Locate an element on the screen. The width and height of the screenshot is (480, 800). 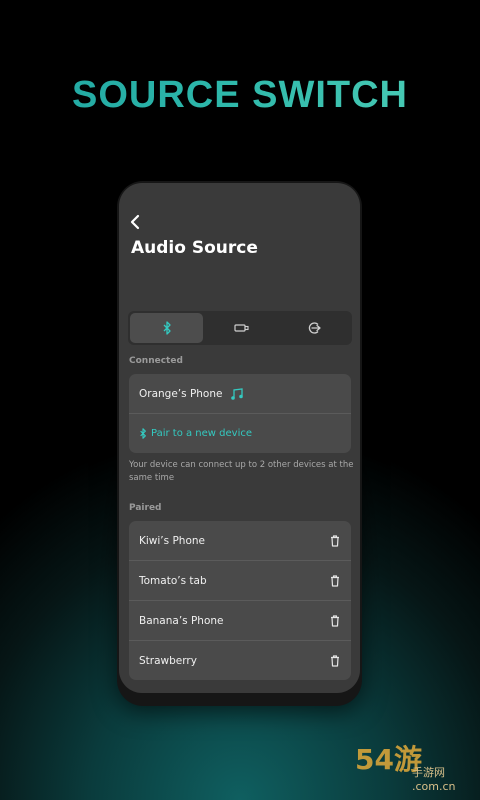
paired-label: Paired is located at coordinates (145, 508).